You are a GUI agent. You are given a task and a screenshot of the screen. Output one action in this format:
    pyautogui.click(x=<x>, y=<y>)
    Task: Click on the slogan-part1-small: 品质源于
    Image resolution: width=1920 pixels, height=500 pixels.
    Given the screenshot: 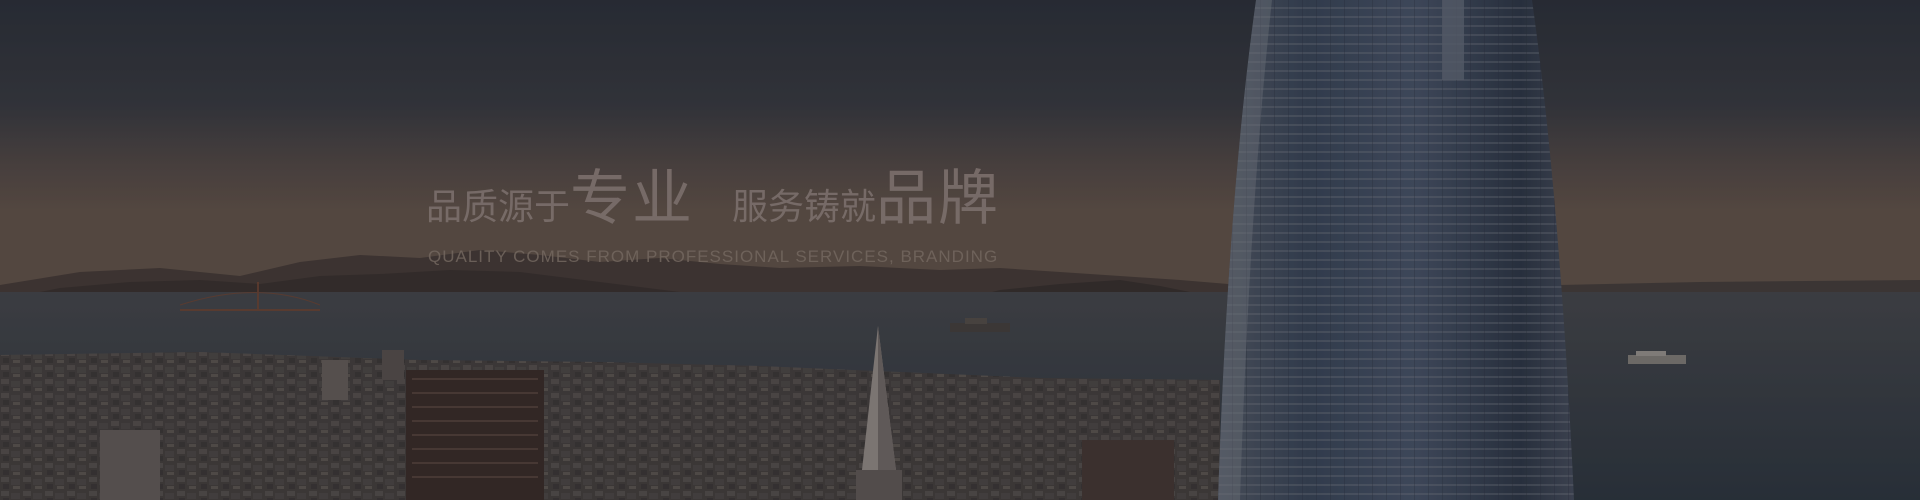 What is the action you would take?
    pyautogui.click(x=498, y=207)
    